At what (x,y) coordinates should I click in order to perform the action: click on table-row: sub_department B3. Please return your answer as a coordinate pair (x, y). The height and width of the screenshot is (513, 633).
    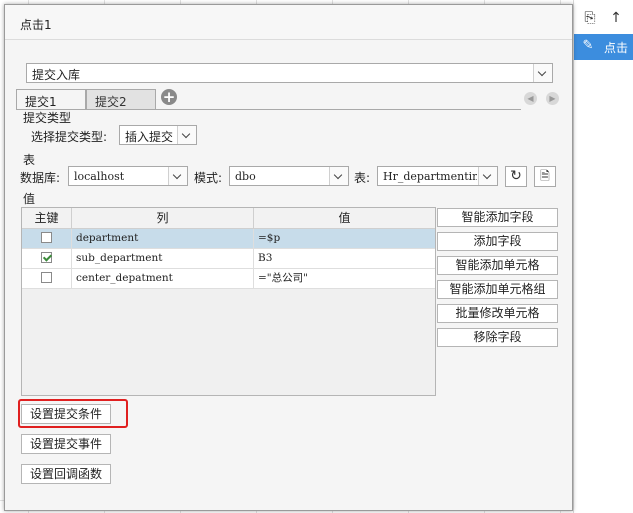
    Looking at the image, I should click on (228, 259).